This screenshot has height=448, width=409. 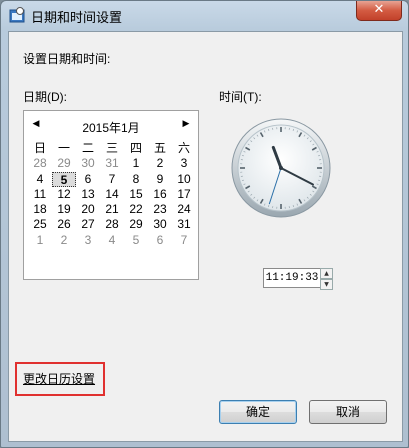 What do you see at coordinates (136, 194) in the screenshot?
I see `calendar-day: 15` at bounding box center [136, 194].